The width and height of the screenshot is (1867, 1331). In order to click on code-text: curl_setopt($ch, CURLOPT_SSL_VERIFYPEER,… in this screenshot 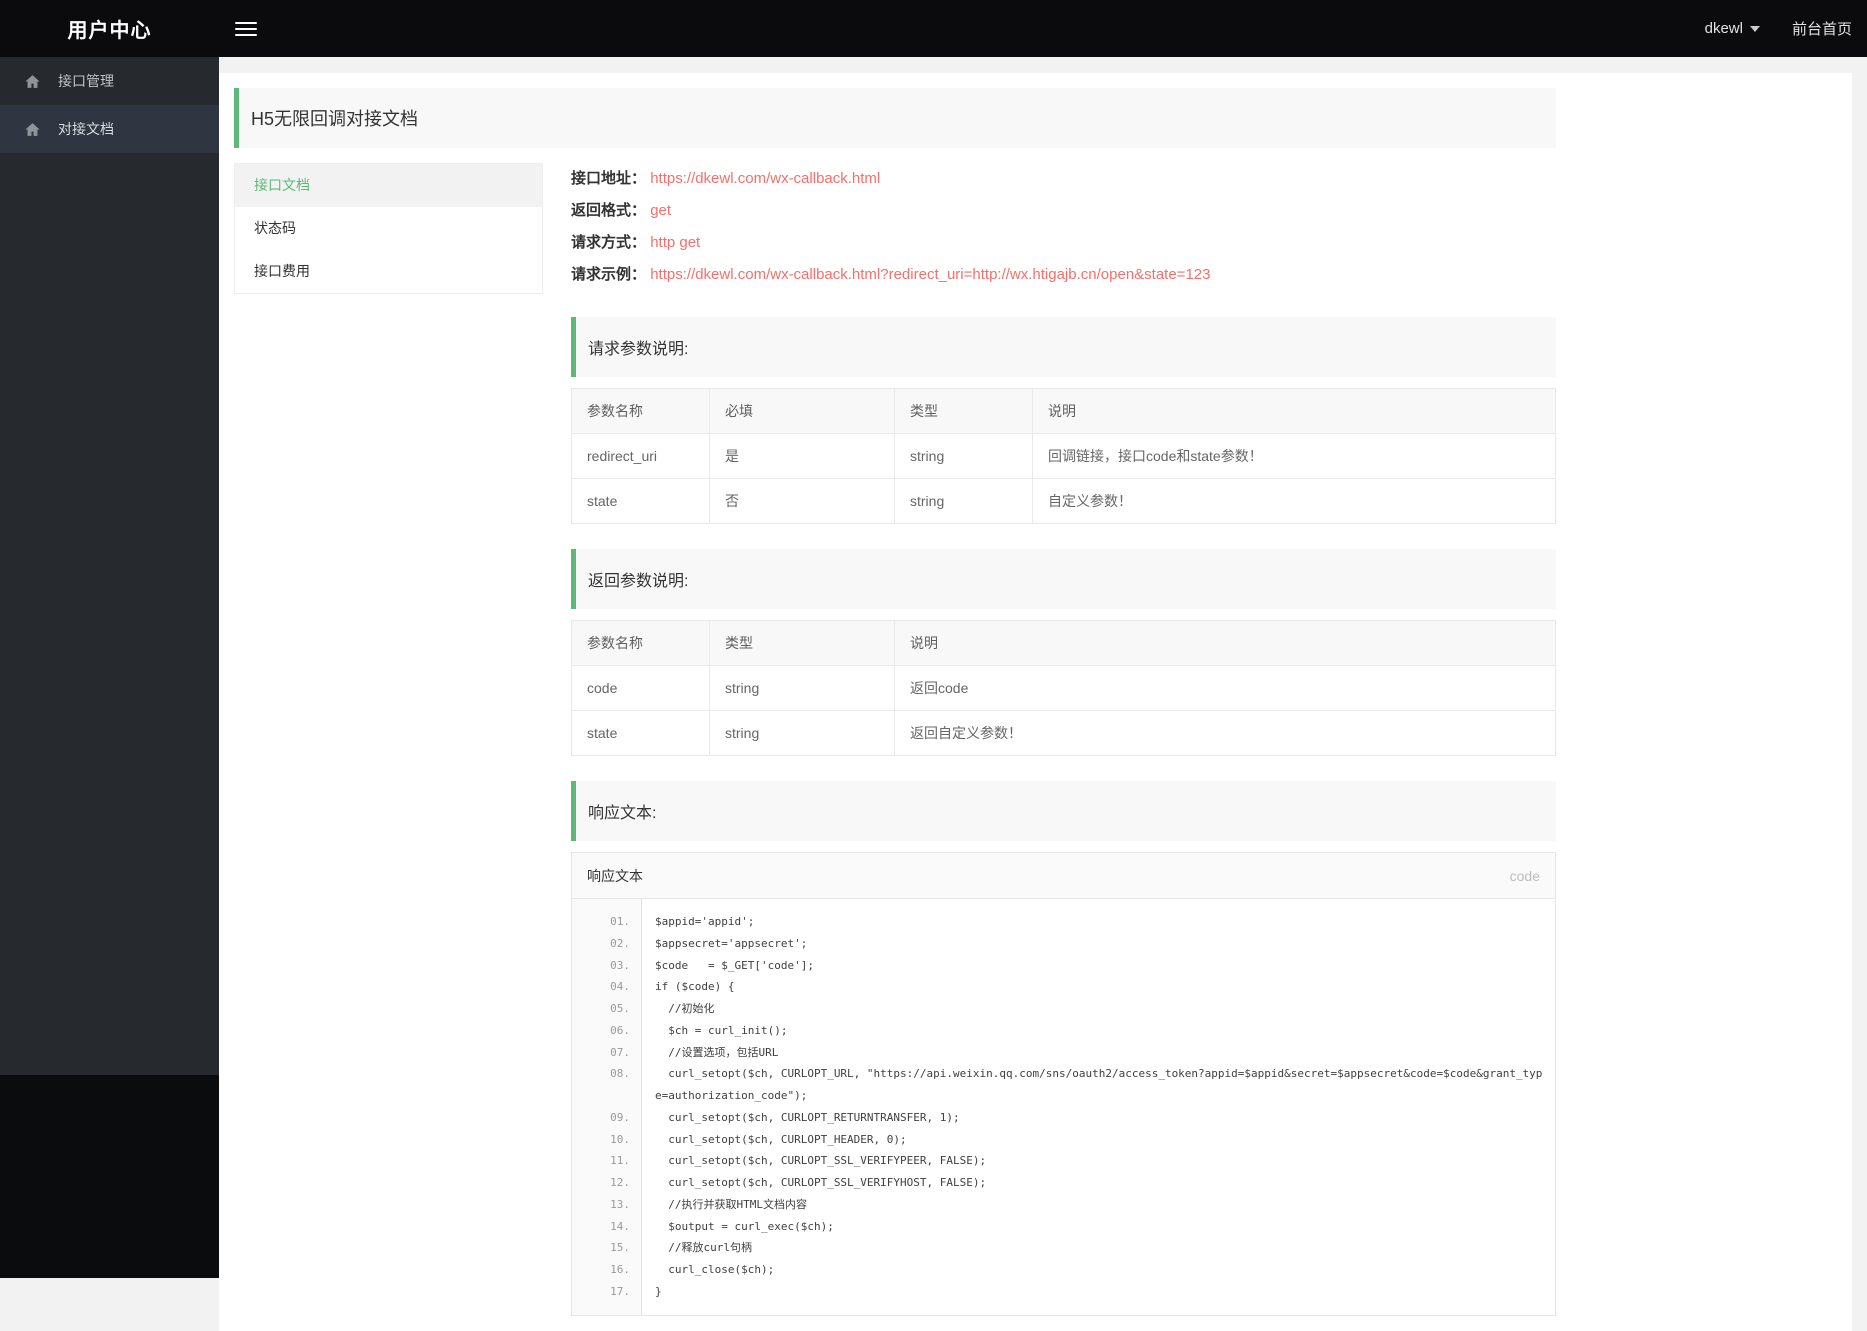, I will do `click(821, 1161)`.